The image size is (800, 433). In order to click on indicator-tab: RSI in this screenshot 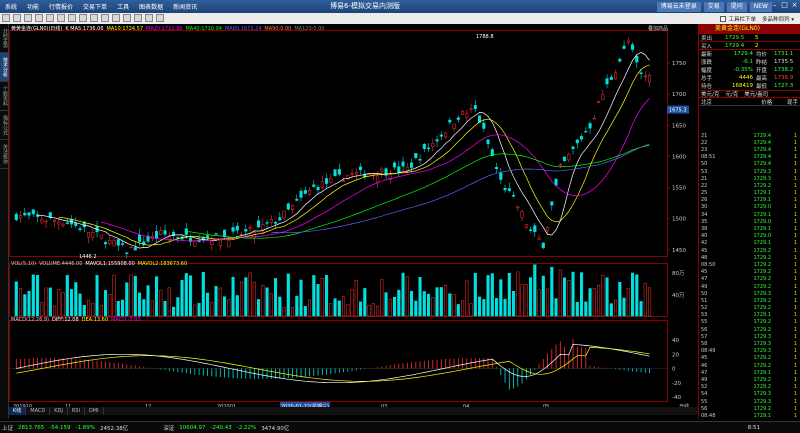, I will do `click(77, 411)`.